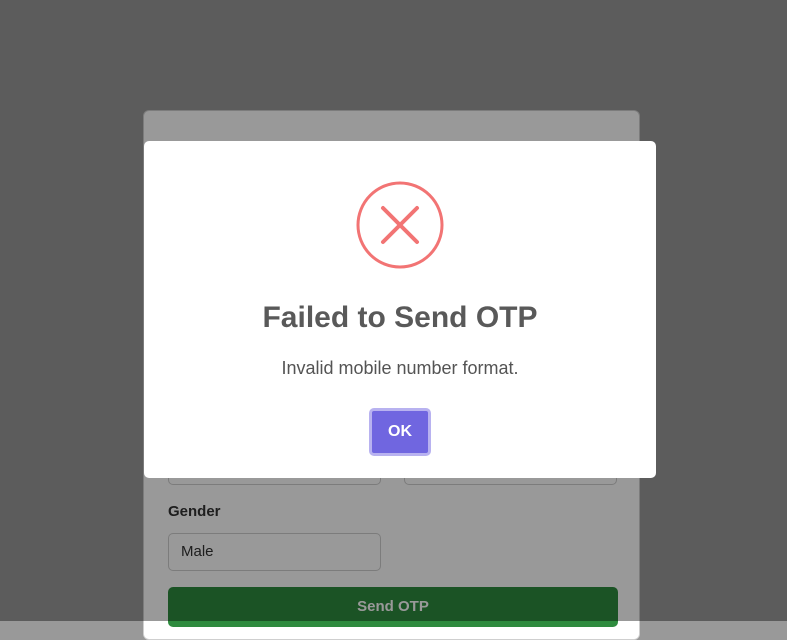 The width and height of the screenshot is (787, 640). Describe the element at coordinates (400, 225) in the screenshot. I see `error-x-icon` at that location.